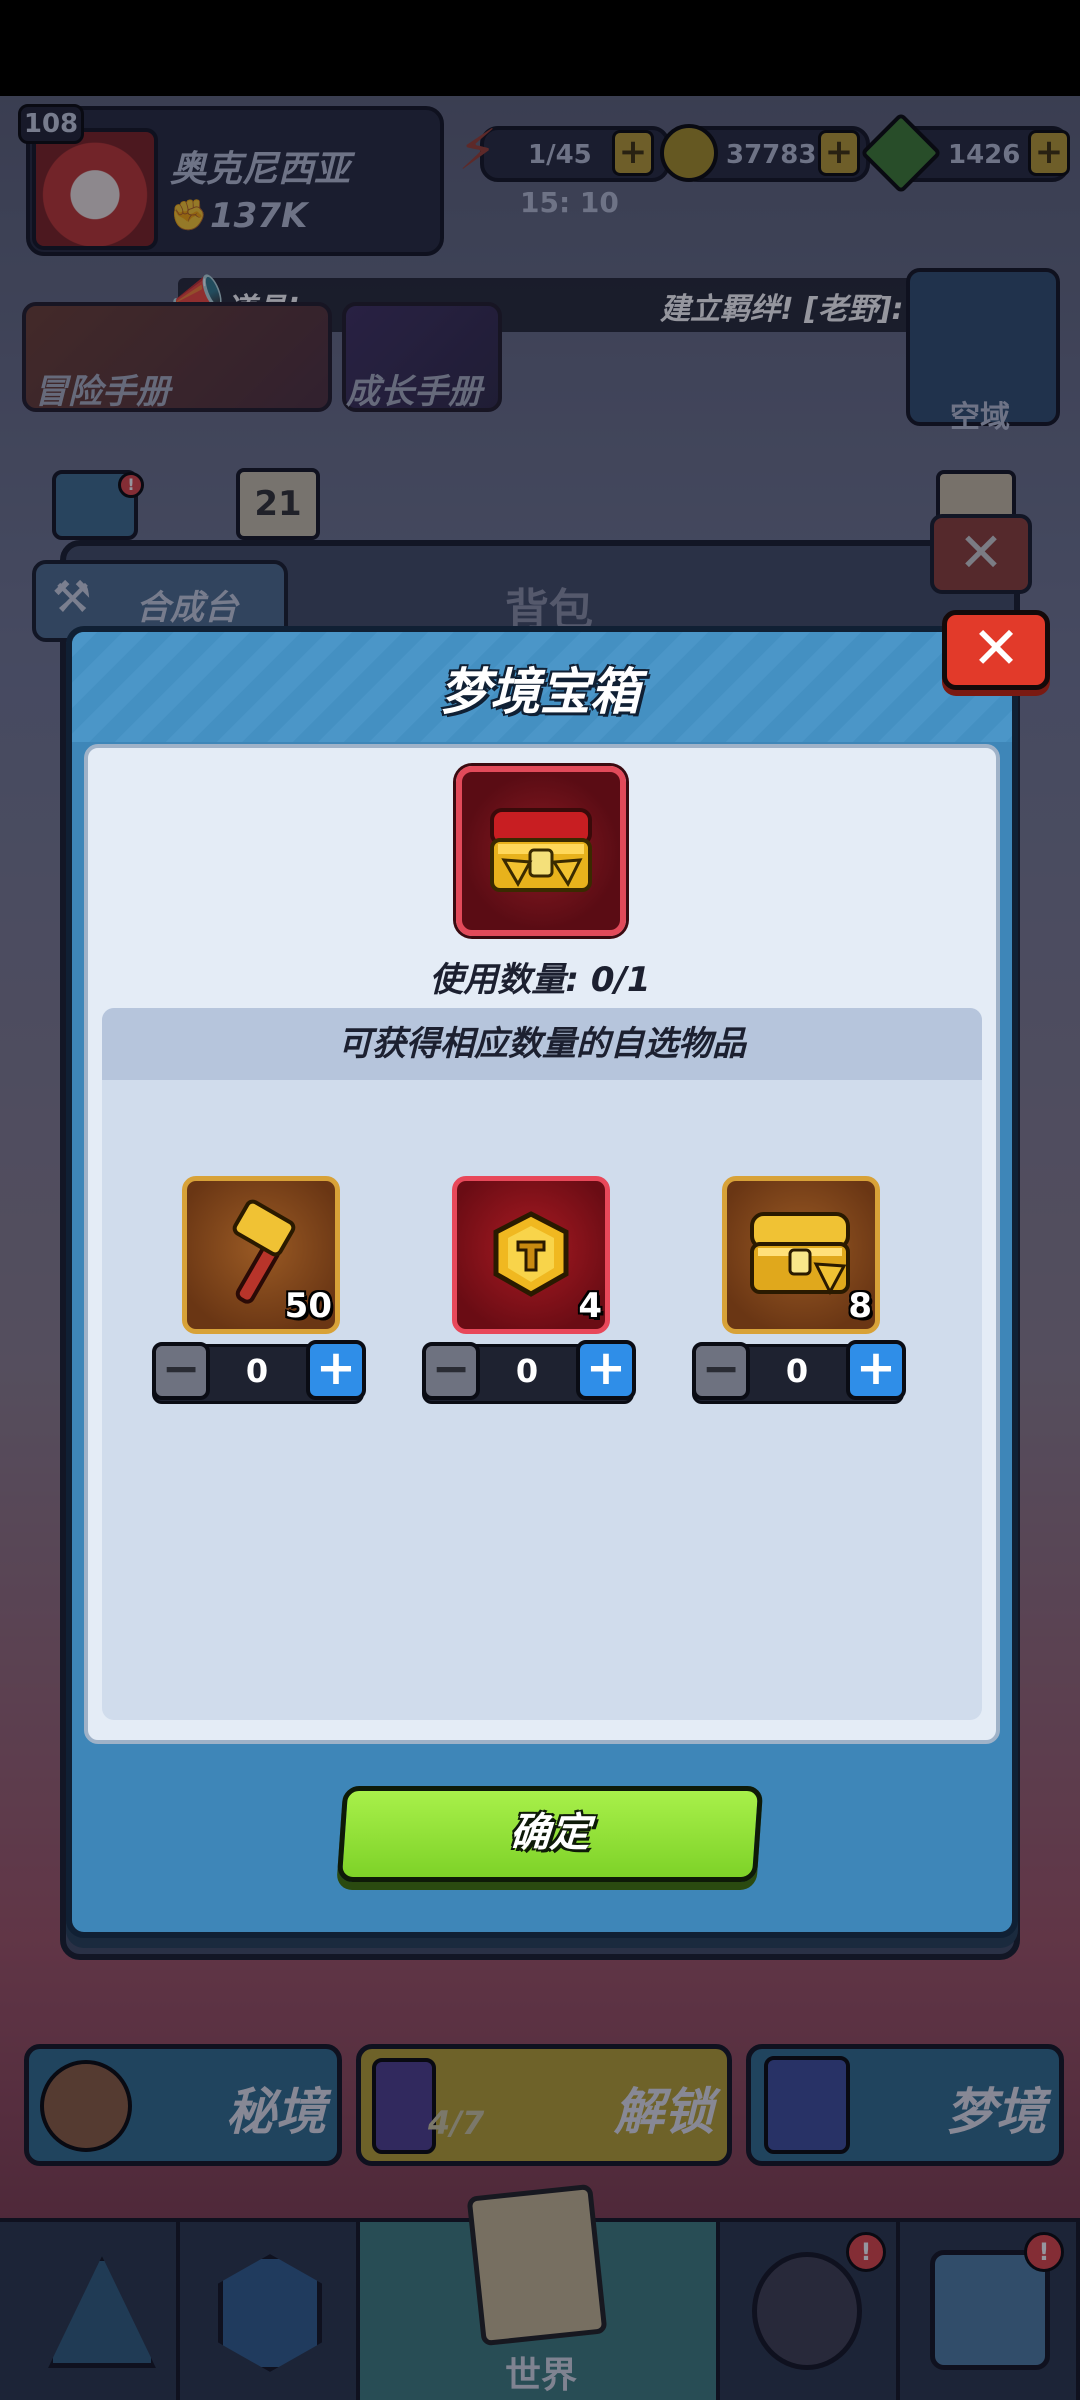 Image resolution: width=1080 pixels, height=2400 pixels. I want to click on system-status-bar, so click(540, 48).